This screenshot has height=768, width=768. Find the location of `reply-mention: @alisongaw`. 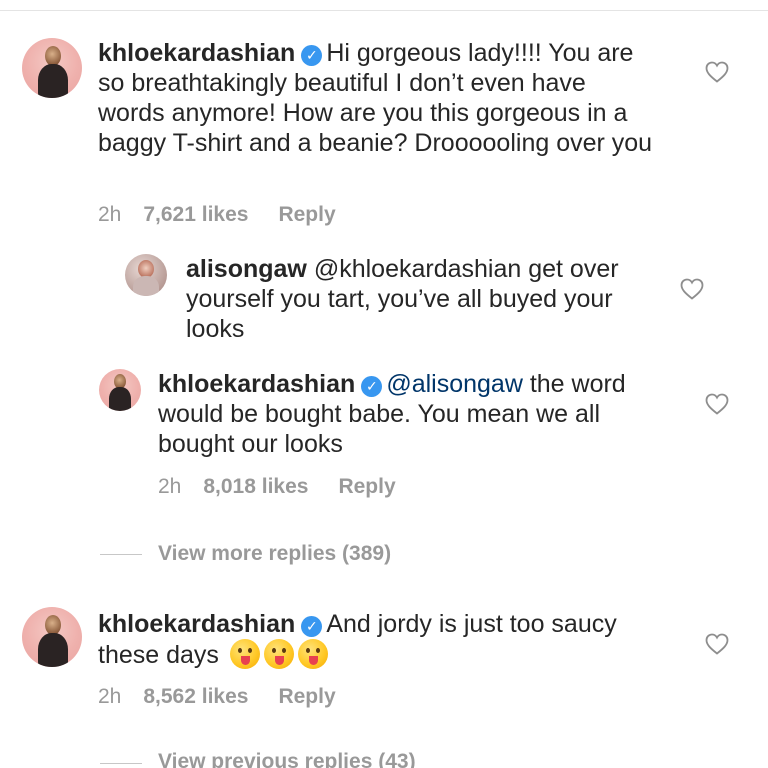

reply-mention: @alisongaw is located at coordinates (454, 384).